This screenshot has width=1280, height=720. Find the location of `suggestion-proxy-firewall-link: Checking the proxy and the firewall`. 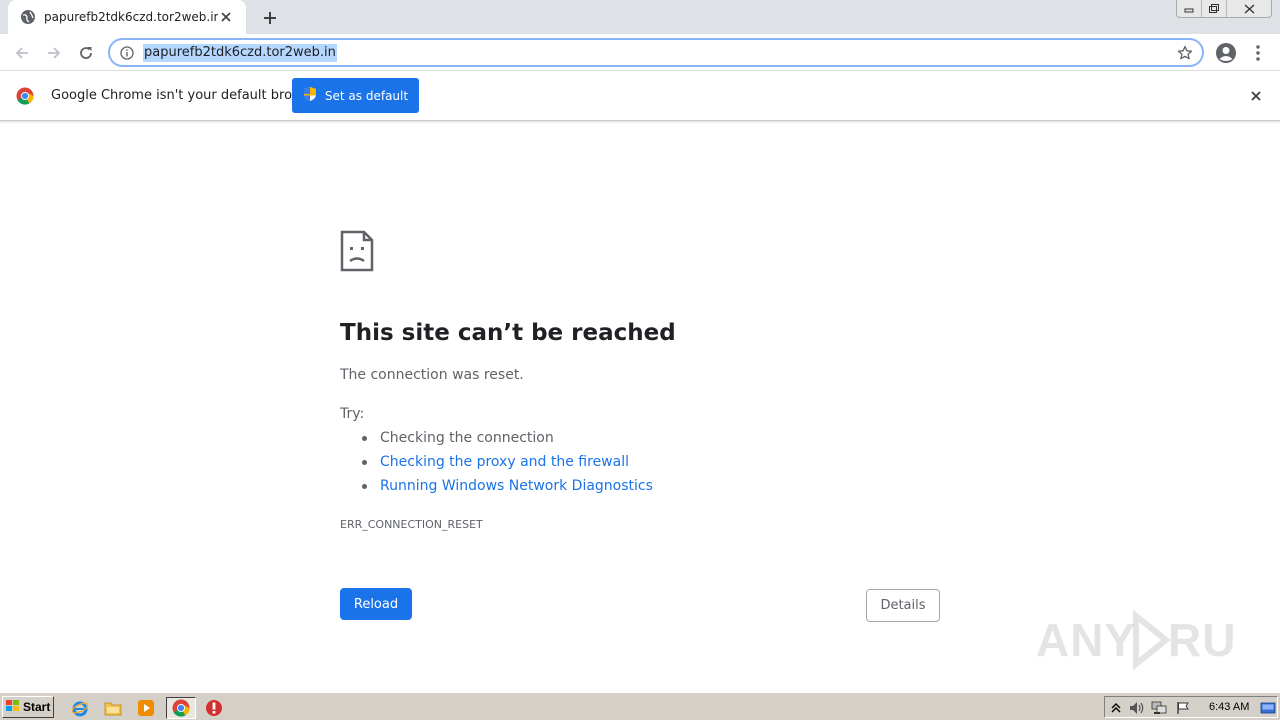

suggestion-proxy-firewall-link: Checking the proxy and the firewall is located at coordinates (507, 464).